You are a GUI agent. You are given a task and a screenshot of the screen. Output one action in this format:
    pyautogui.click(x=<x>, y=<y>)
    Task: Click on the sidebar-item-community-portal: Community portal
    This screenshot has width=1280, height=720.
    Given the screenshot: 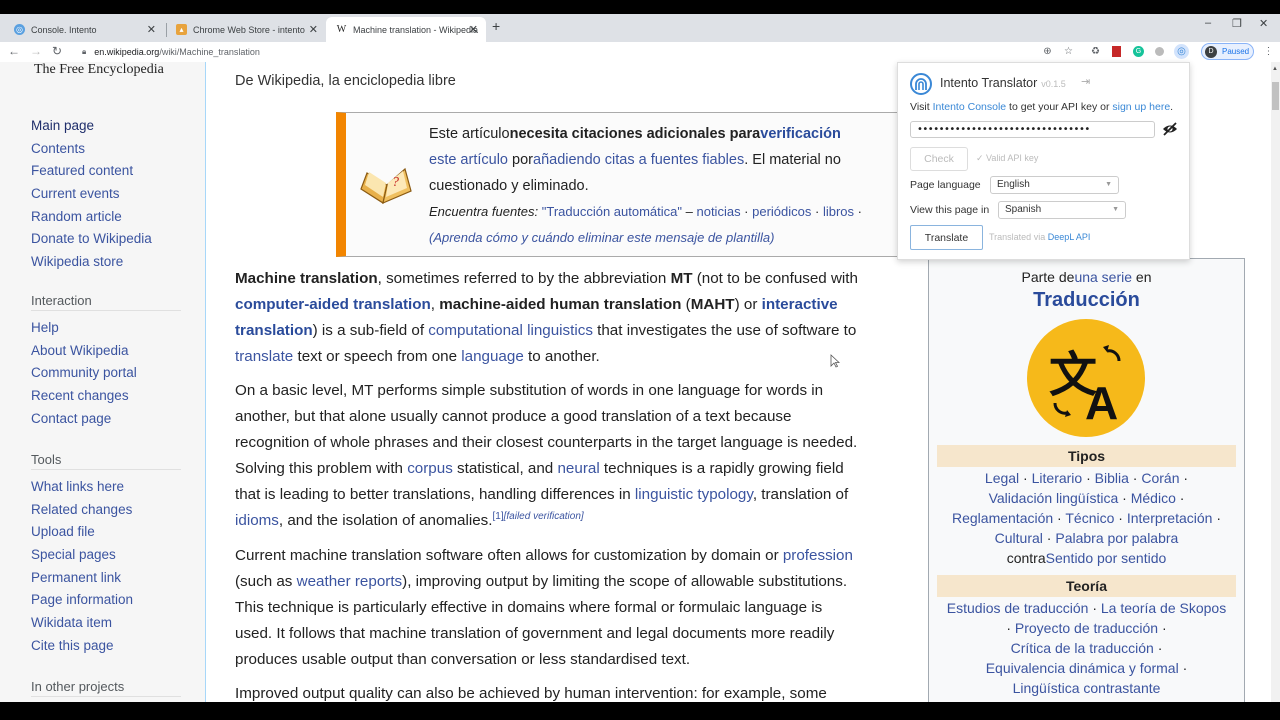 What is the action you would take?
    pyautogui.click(x=106, y=373)
    